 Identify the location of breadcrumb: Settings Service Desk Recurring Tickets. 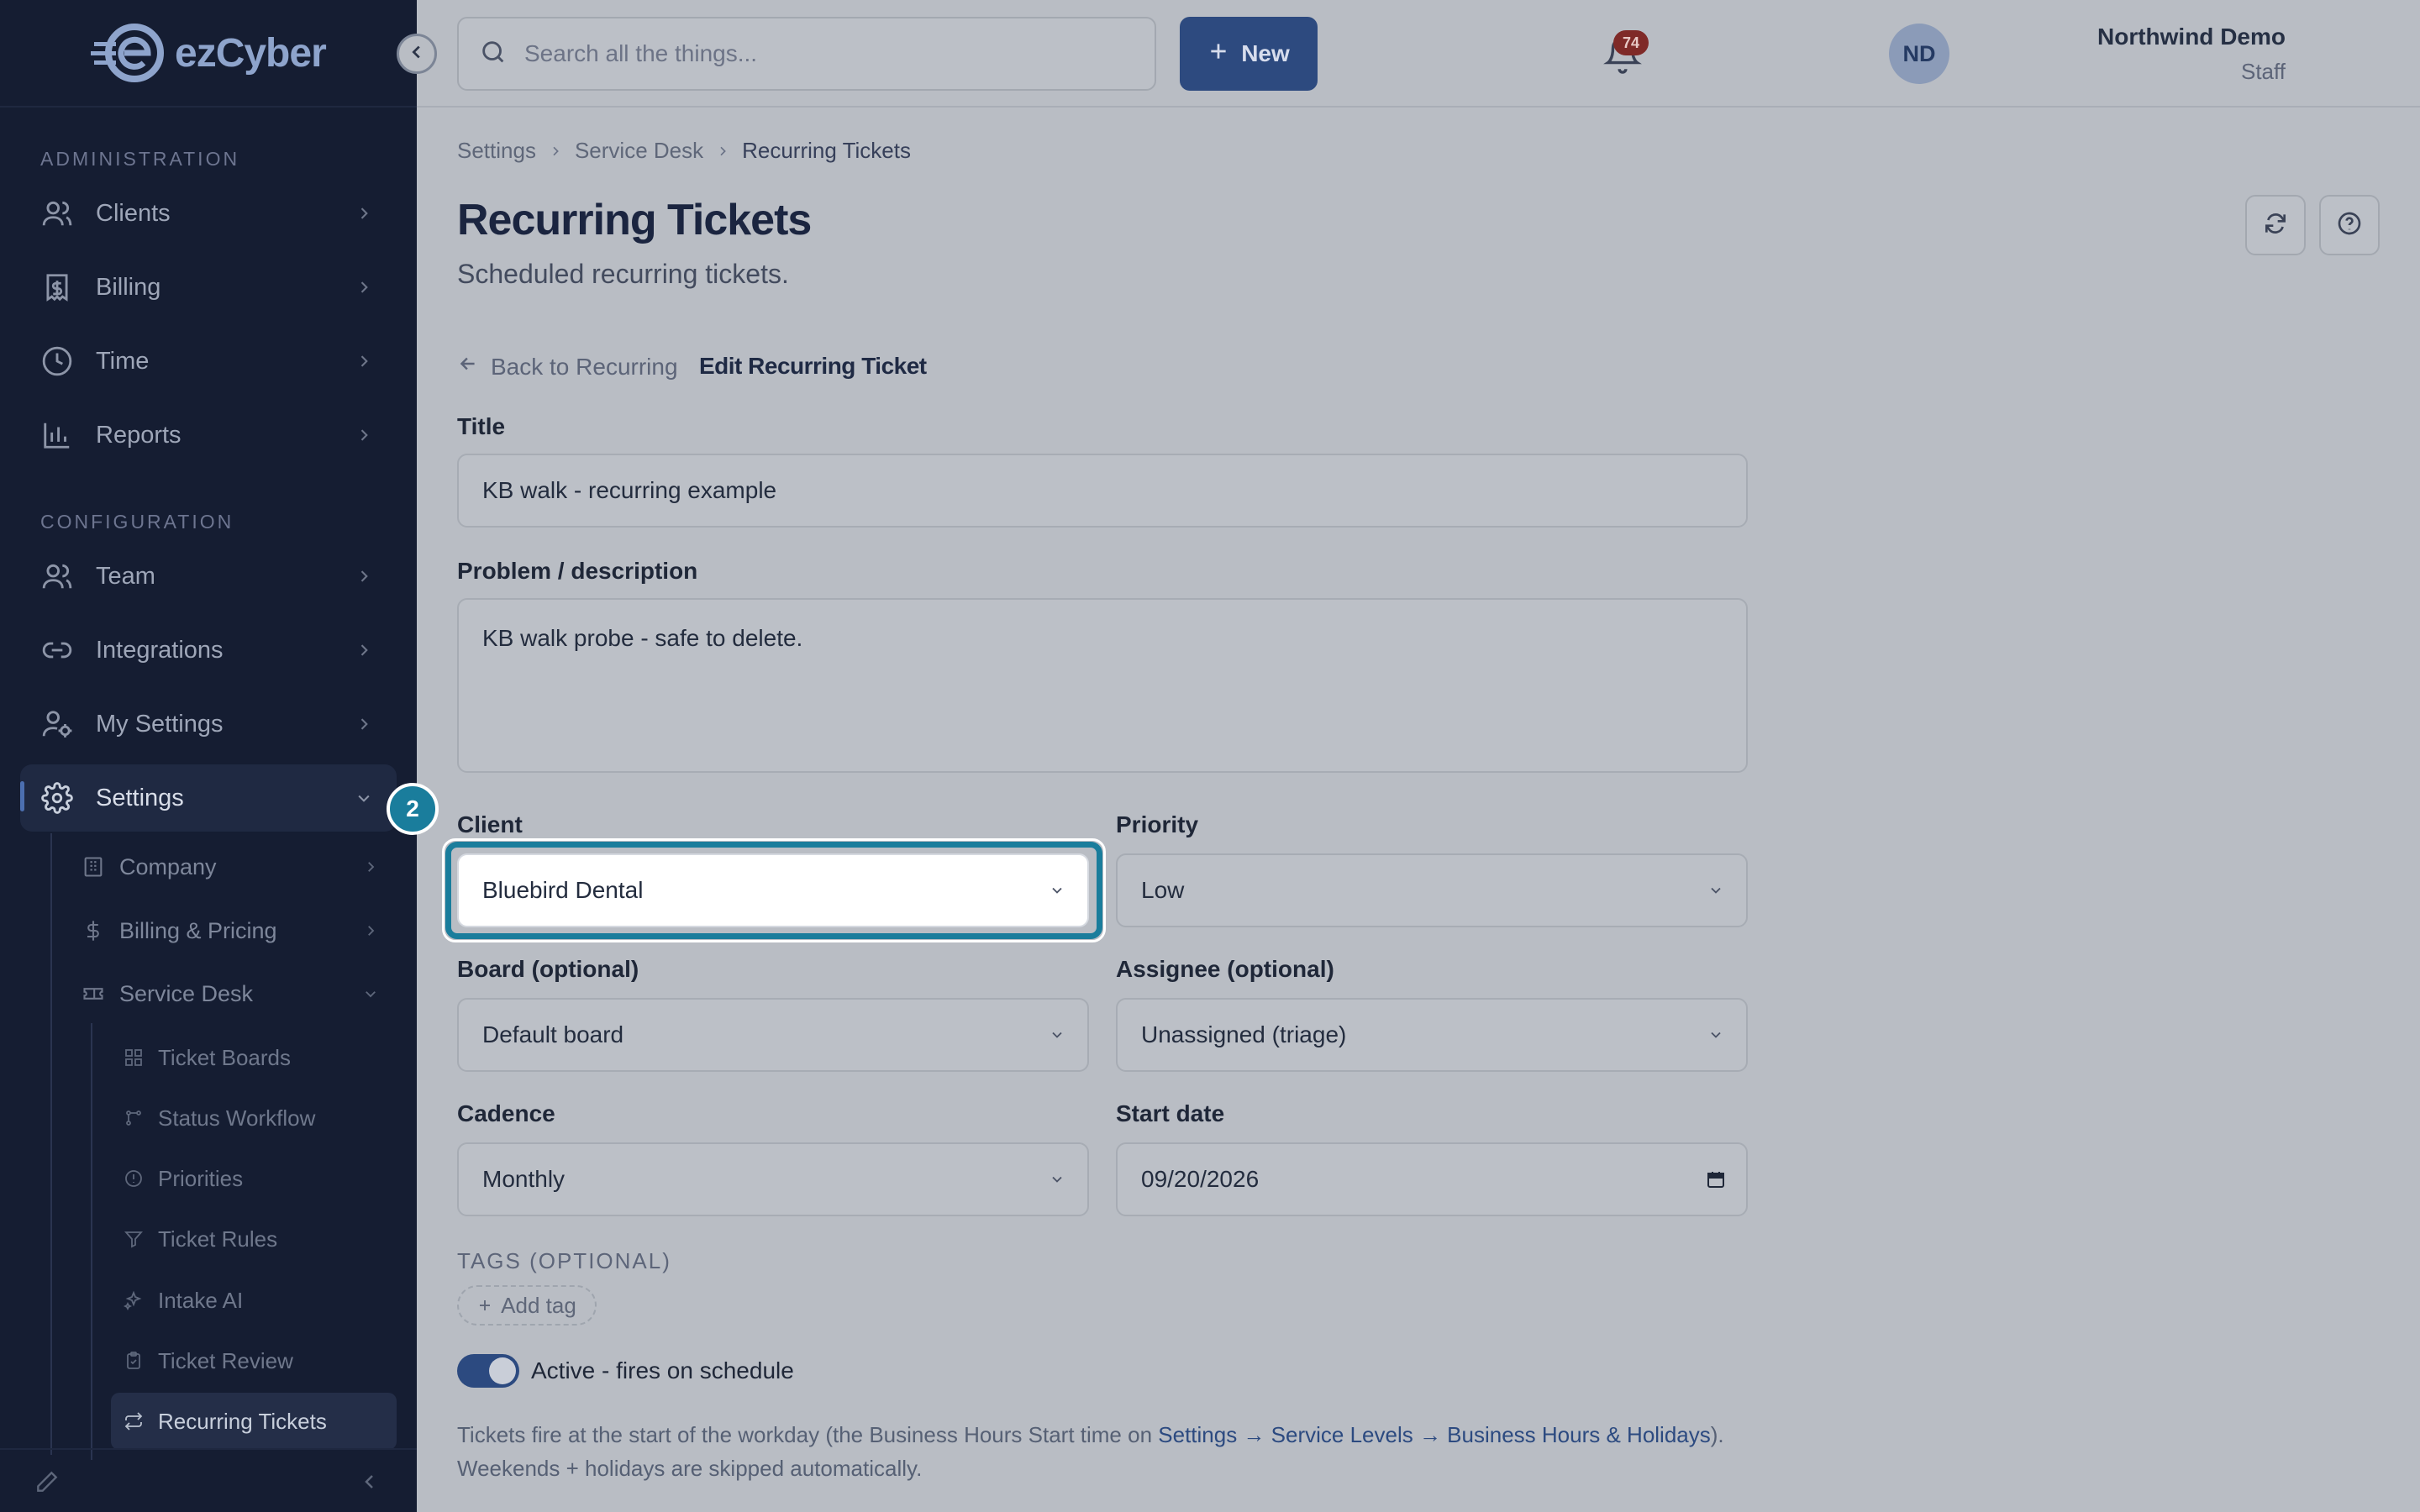
(684, 151).